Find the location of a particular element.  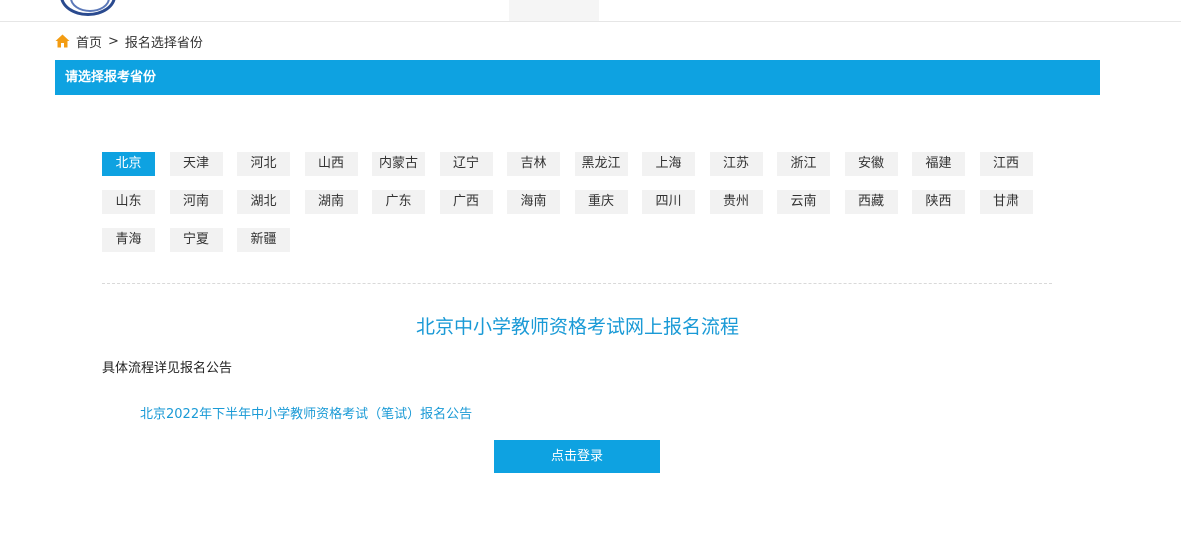

province-button: 重庆 is located at coordinates (601, 202).